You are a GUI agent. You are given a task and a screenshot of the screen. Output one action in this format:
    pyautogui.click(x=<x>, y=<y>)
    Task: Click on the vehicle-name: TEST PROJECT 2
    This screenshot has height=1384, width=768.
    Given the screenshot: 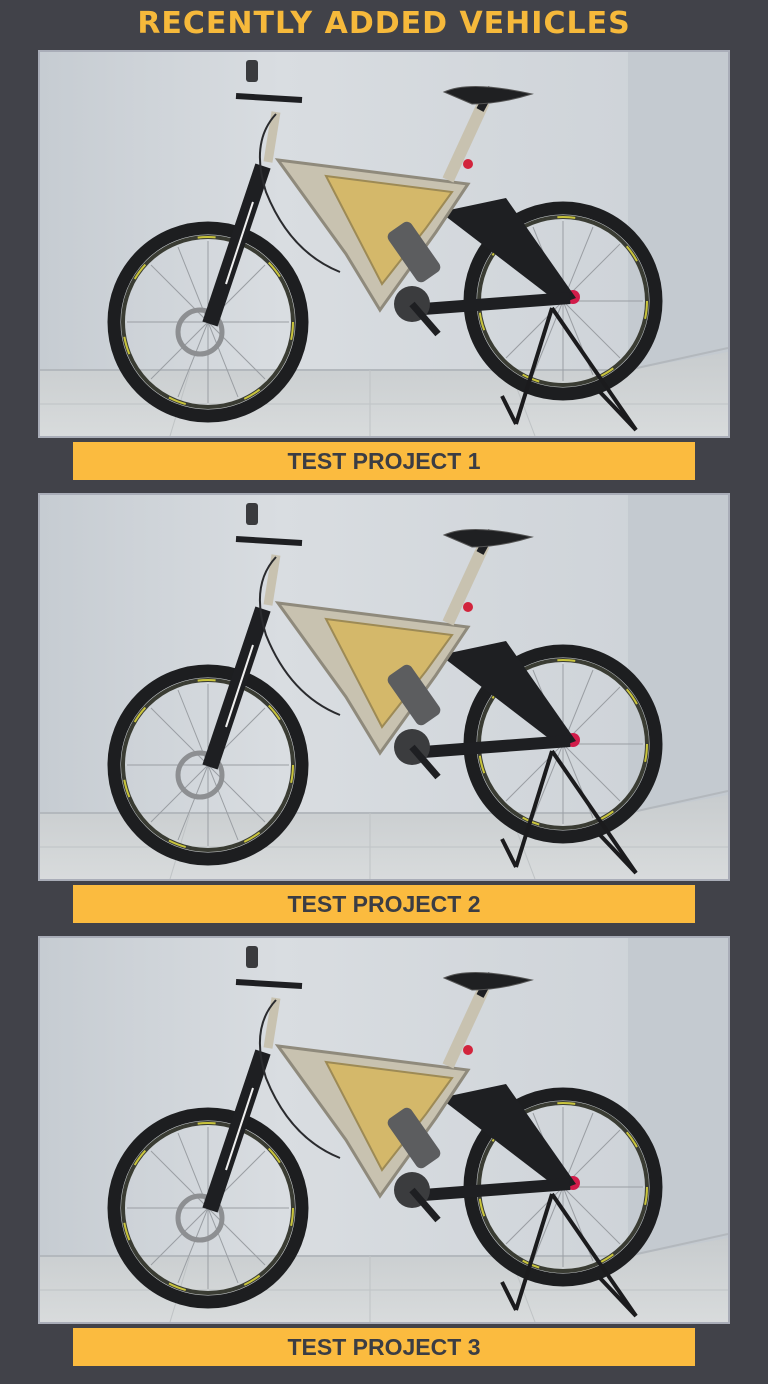 What is the action you would take?
    pyautogui.click(x=384, y=904)
    